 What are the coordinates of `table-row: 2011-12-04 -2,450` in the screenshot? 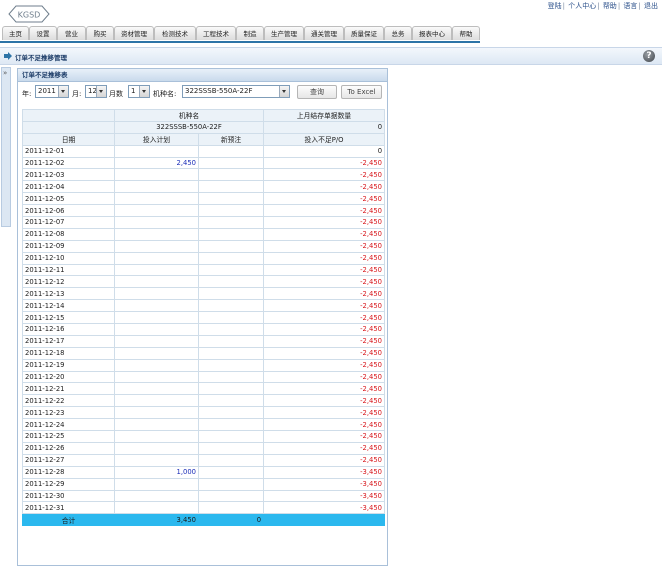 It's located at (204, 187).